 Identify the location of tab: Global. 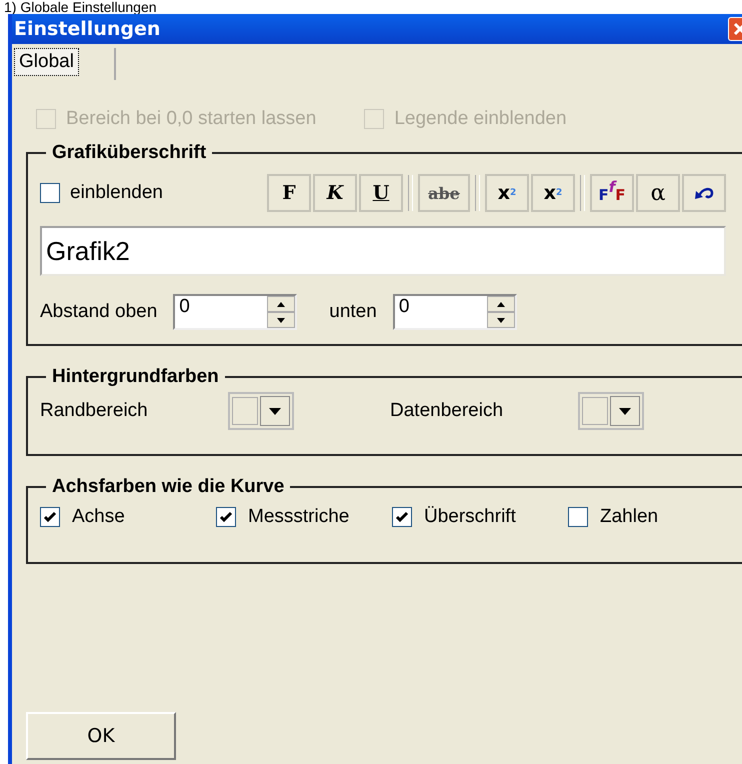
(46, 62).